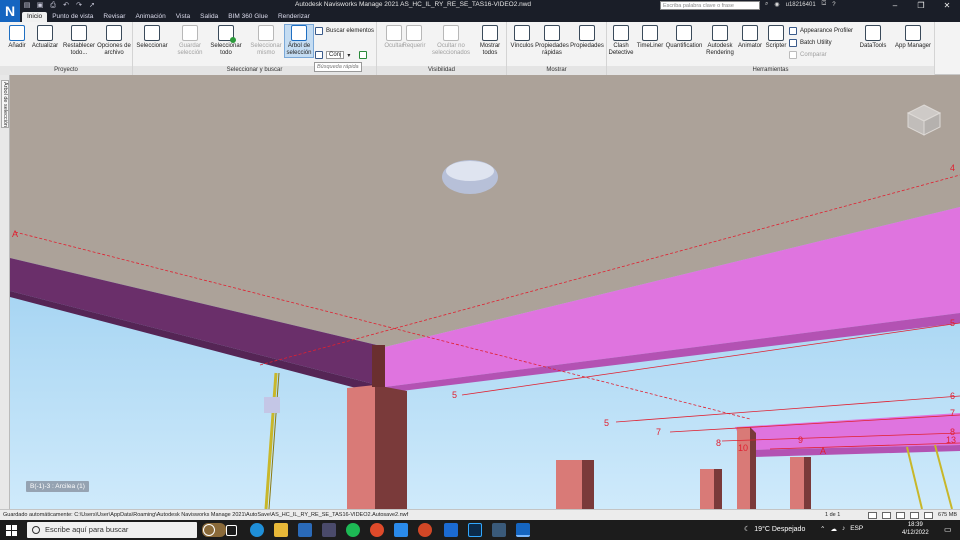 This screenshot has width=960, height=540. Describe the element at coordinates (114, 17) in the screenshot. I see `tab-revisar: Revisar` at that location.